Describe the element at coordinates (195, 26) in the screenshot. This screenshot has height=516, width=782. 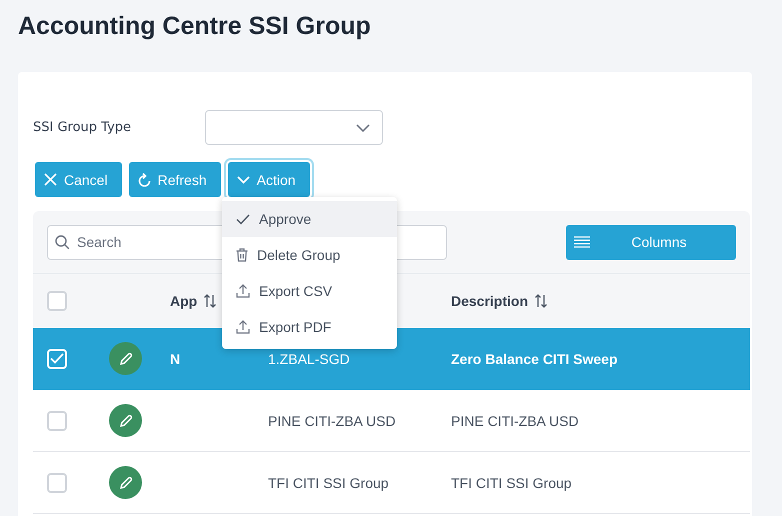
I see `page-title: Accounting Centre SSI Group` at that location.